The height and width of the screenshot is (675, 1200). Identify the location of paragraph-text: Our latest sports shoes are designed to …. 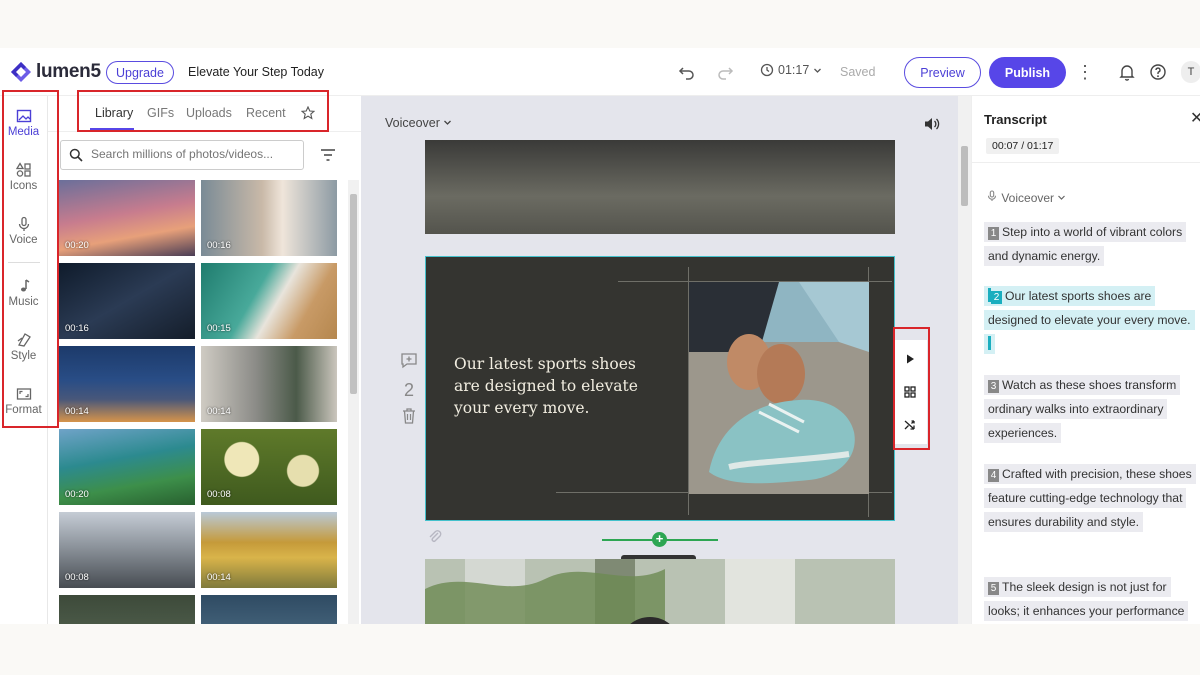
(1089, 308).